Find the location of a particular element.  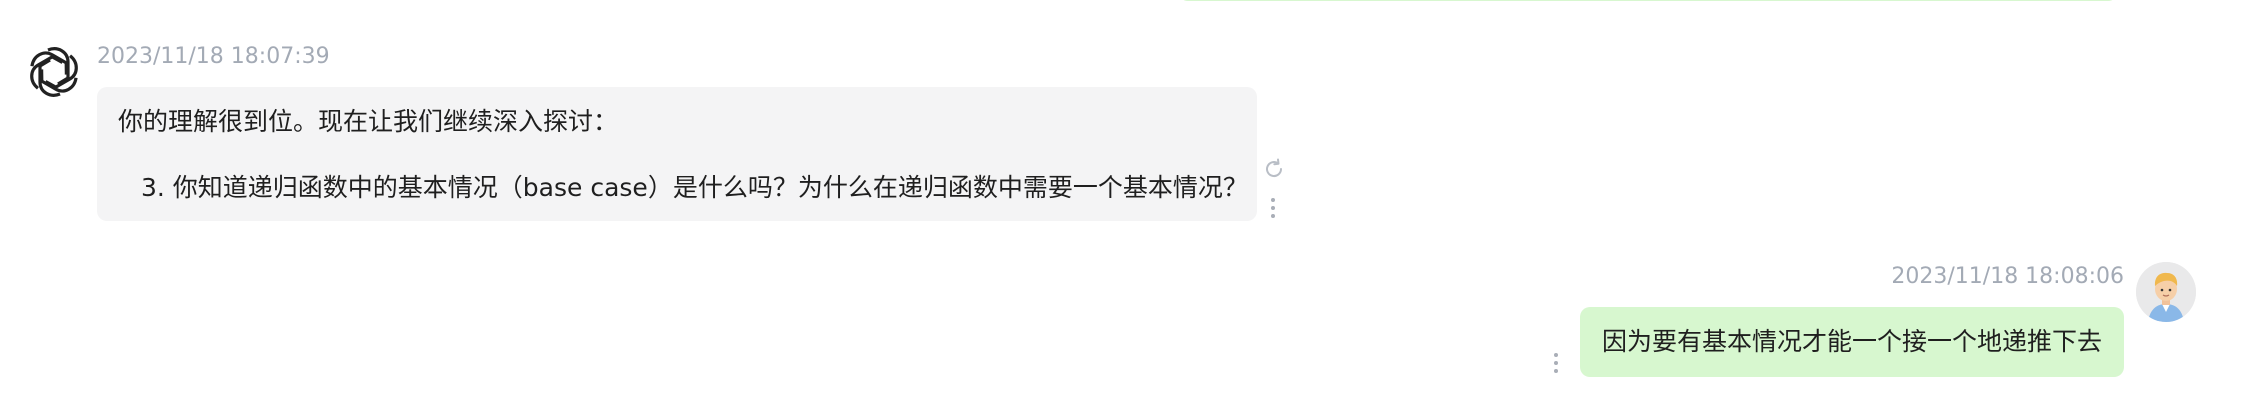

assistant-message-line: 你的理解很到位。现在让我们继续深入探讨： is located at coordinates (368, 121).